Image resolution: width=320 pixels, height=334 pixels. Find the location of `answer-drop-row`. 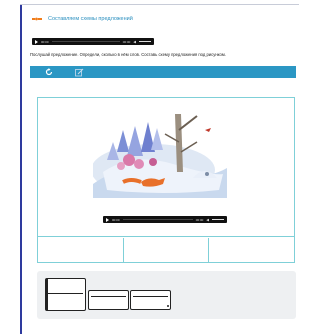

answer-drop-row is located at coordinates (166, 250).